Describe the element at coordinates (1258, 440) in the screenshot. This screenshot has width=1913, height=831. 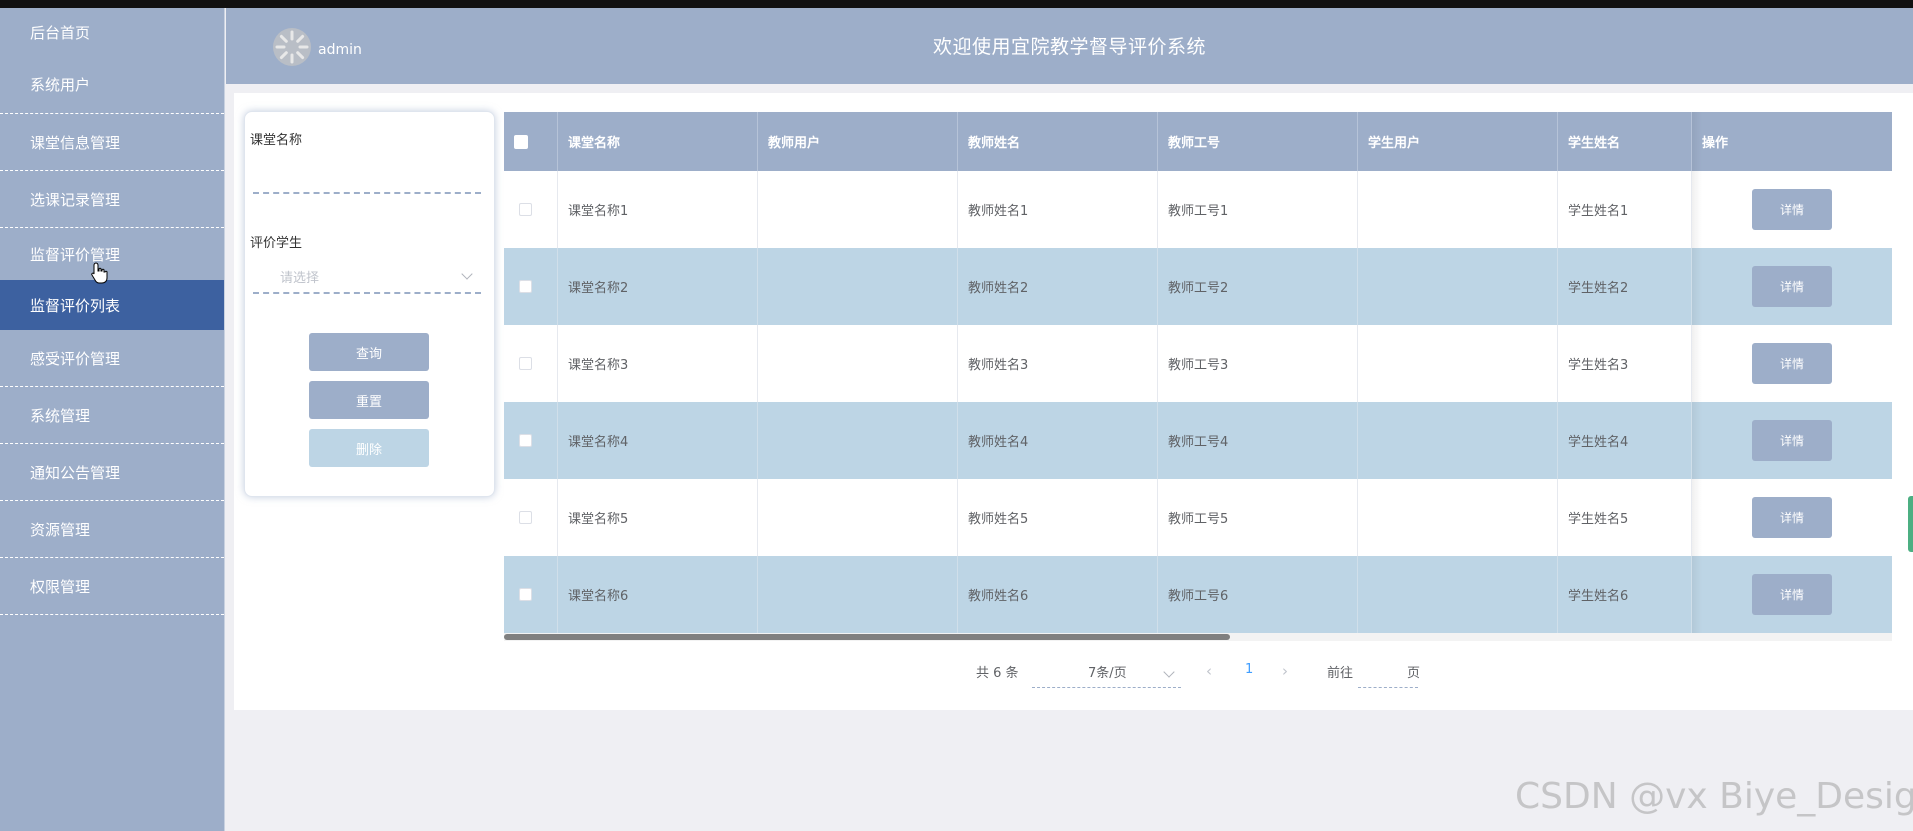
I see `teacher-no-cell: 教师工号4` at that location.